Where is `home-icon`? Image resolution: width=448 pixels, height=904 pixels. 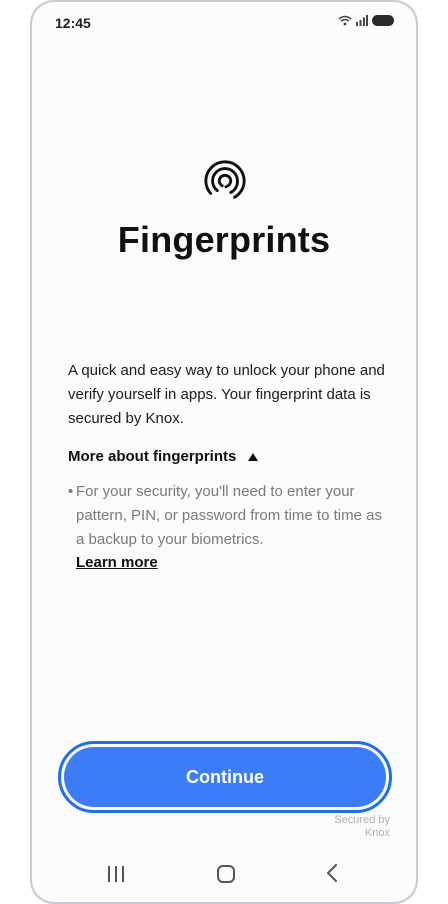
home-icon is located at coordinates (226, 874).